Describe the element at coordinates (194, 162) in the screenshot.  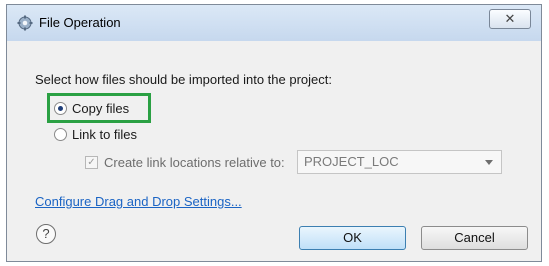
I see `checkbox-label: Create link locations relative to:` at that location.